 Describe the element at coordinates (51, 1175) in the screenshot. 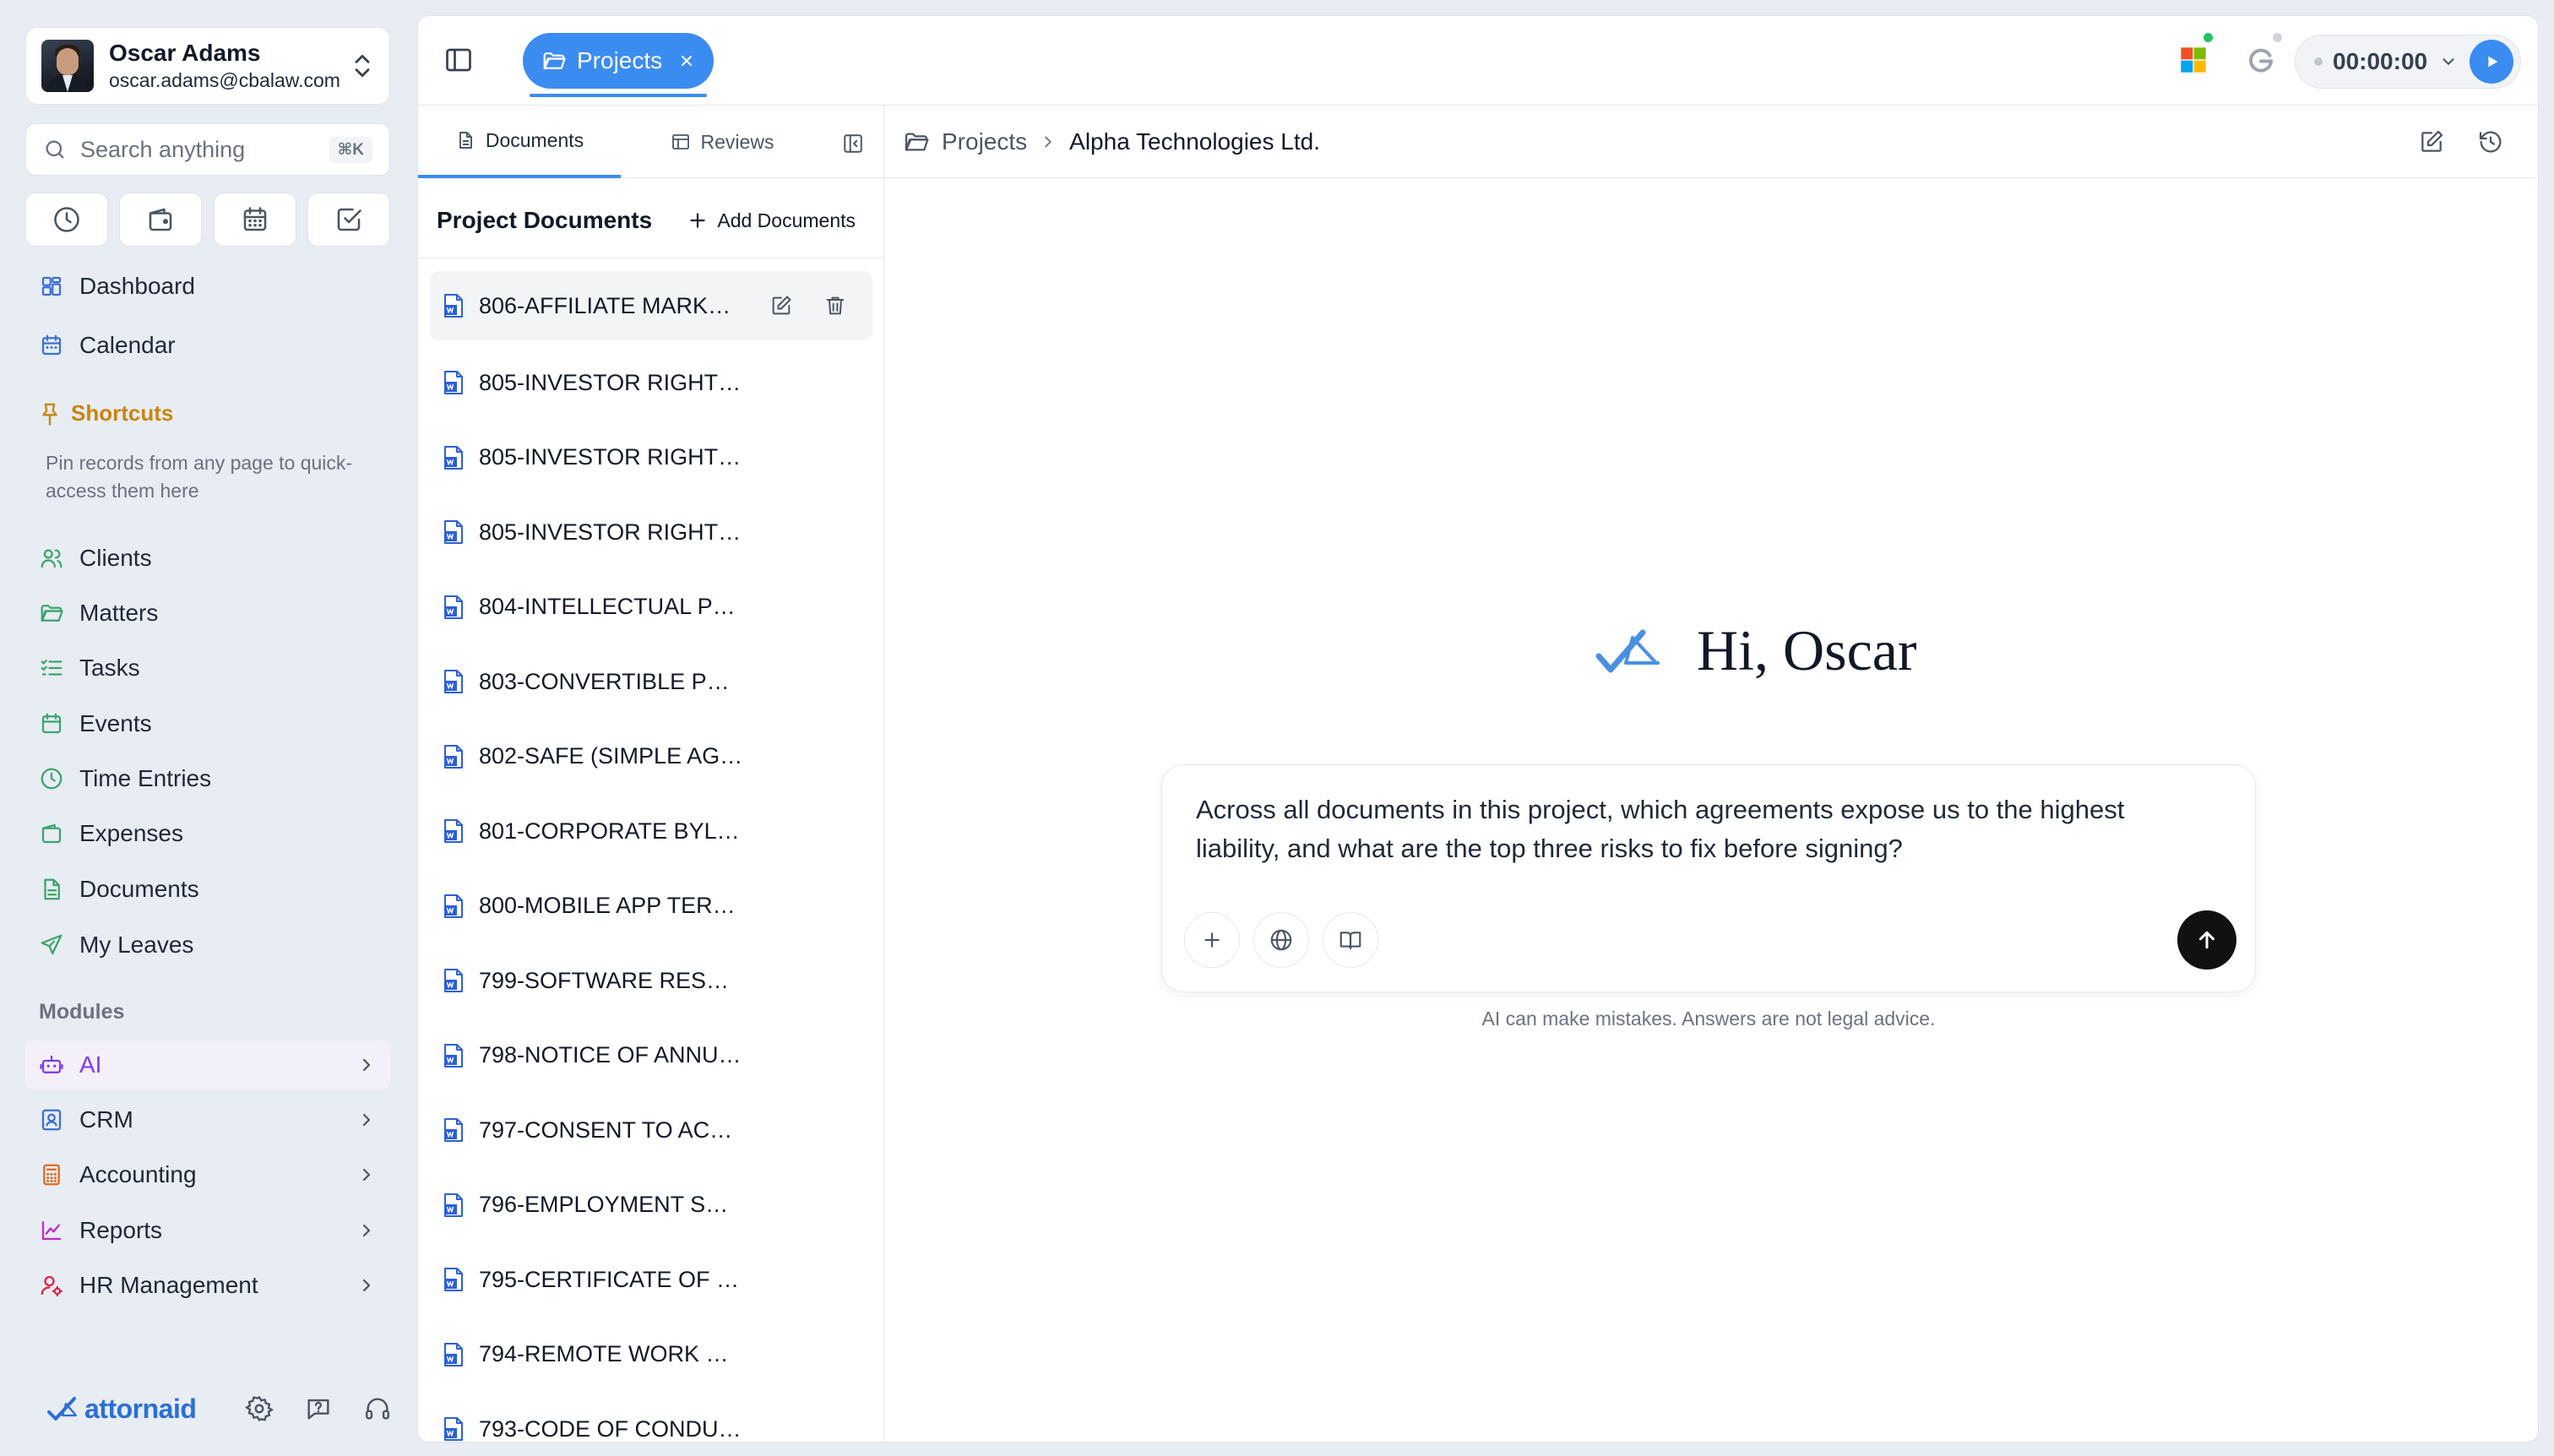

I see `calculator-icon` at that location.